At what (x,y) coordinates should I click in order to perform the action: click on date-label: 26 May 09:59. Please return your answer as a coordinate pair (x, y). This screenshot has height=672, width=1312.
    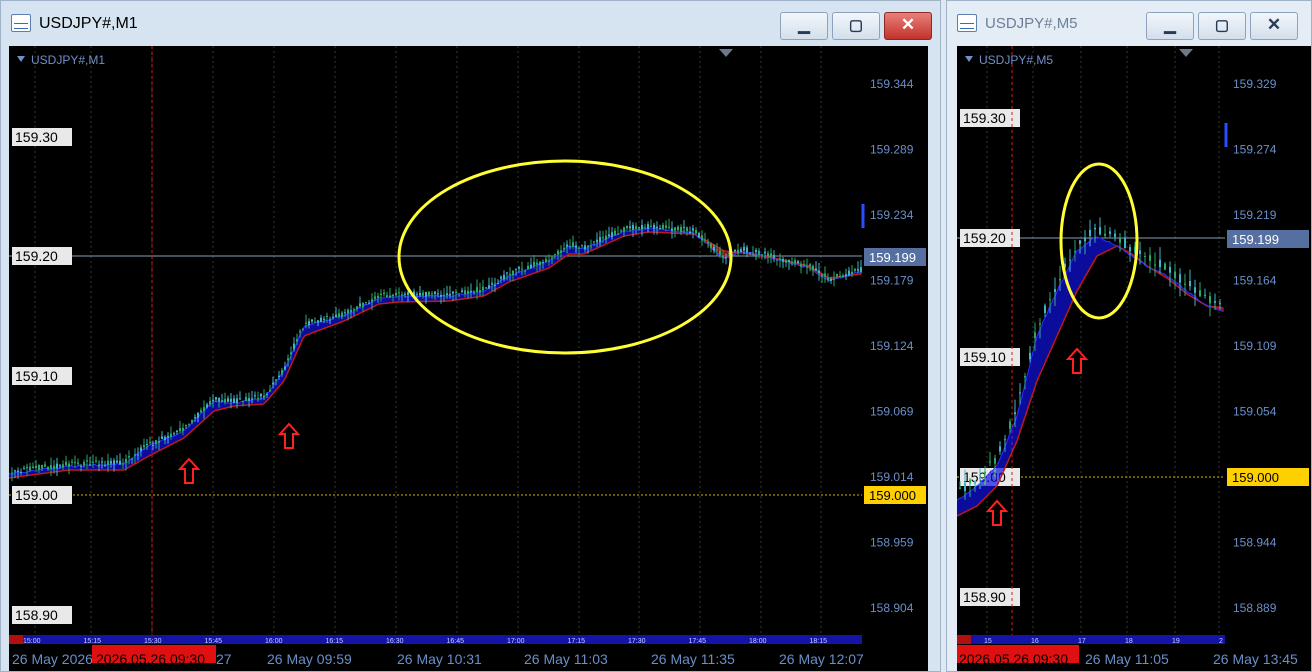
    Looking at the image, I should click on (309, 659).